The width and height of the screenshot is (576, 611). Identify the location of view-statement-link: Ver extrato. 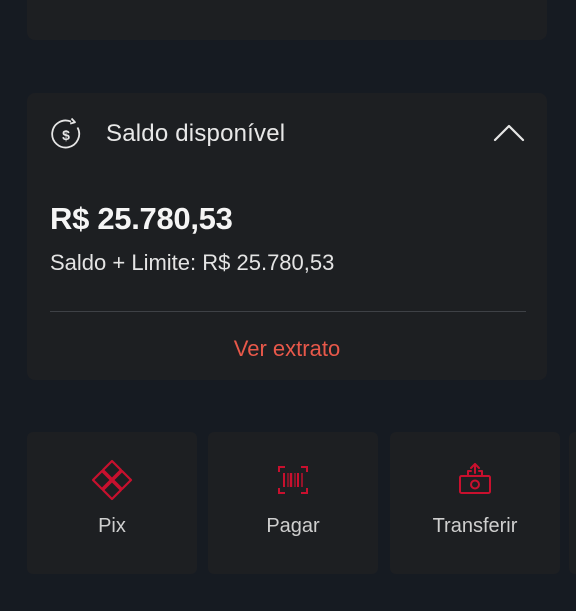
(287, 349).